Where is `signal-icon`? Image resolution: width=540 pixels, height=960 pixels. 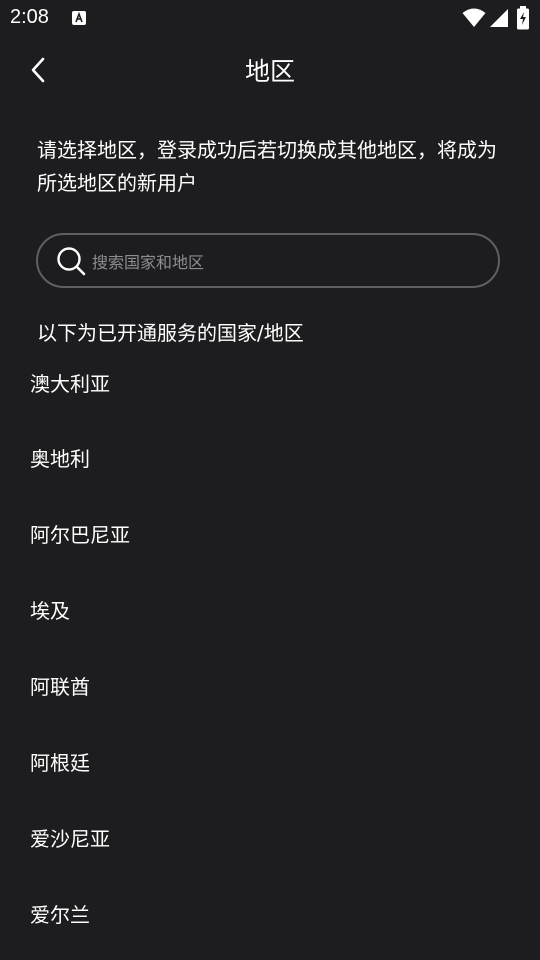 signal-icon is located at coordinates (499, 18).